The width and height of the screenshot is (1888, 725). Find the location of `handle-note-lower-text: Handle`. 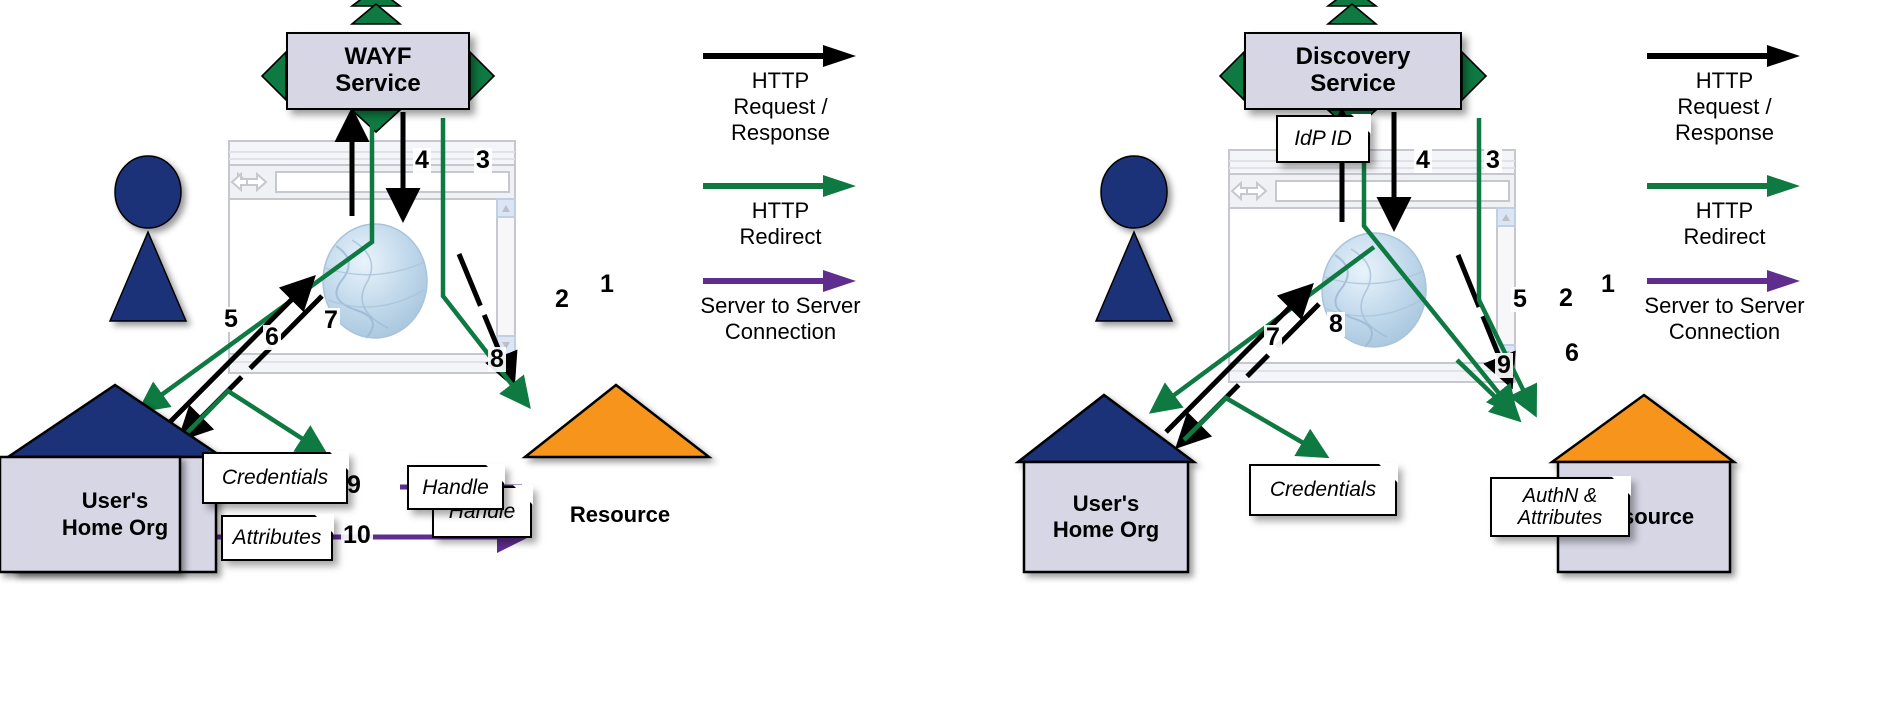

handle-note-lower-text: Handle is located at coordinates (455, 487).